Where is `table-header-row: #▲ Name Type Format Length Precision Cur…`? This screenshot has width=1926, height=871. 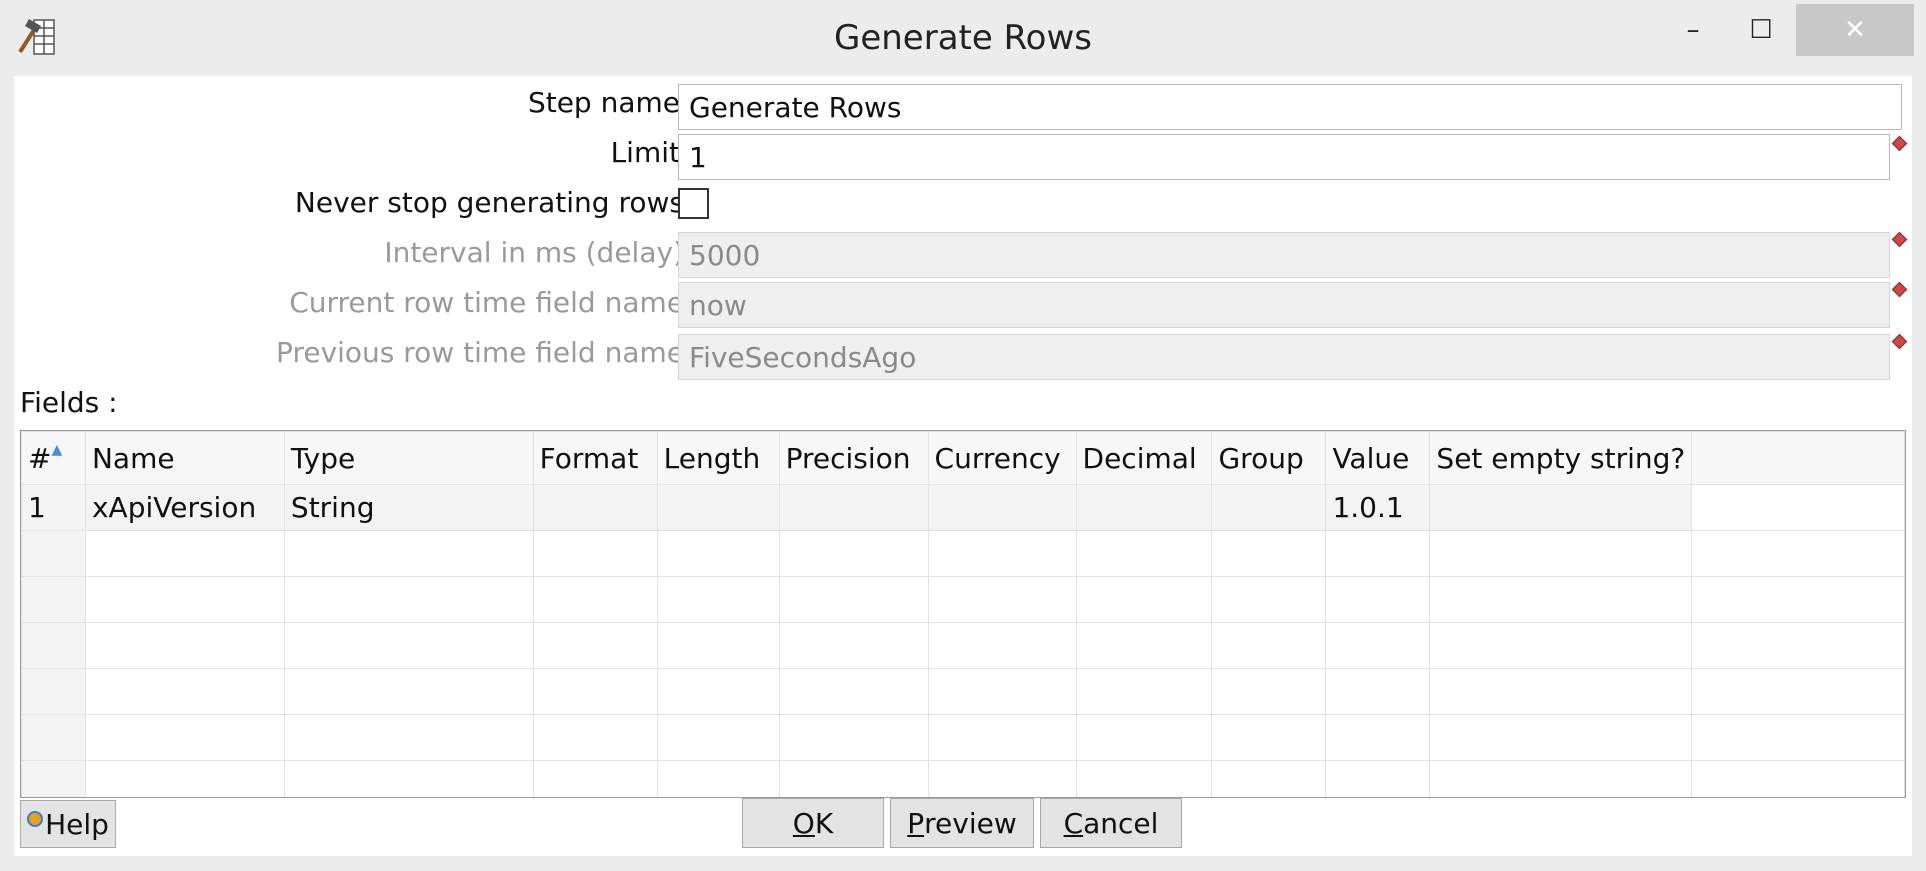
table-header-row: #▲ Name Type Format Length Precision Cur… is located at coordinates (963, 458).